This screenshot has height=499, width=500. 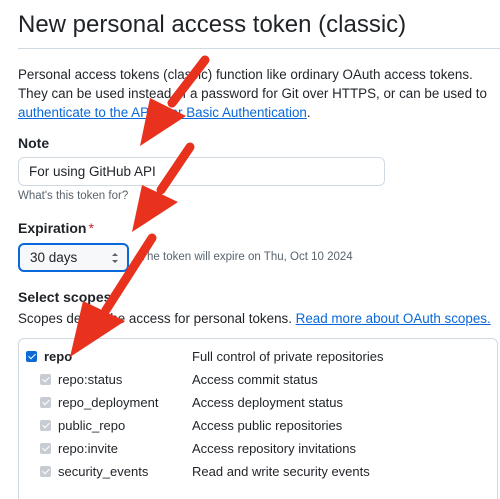 What do you see at coordinates (45, 402) in the screenshot?
I see `repo-deployment-checkbox` at bounding box center [45, 402].